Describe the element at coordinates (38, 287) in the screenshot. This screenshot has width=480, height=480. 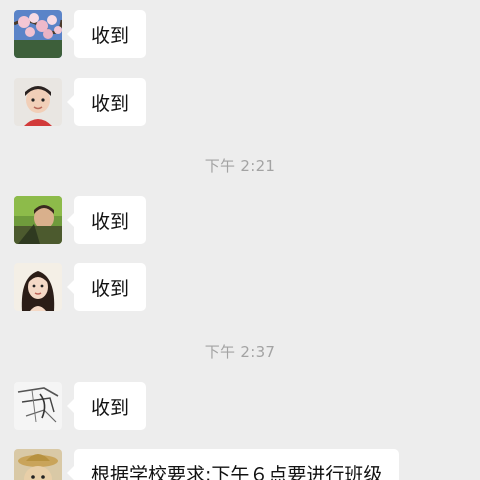
I see `woman-portrait-avatar` at that location.